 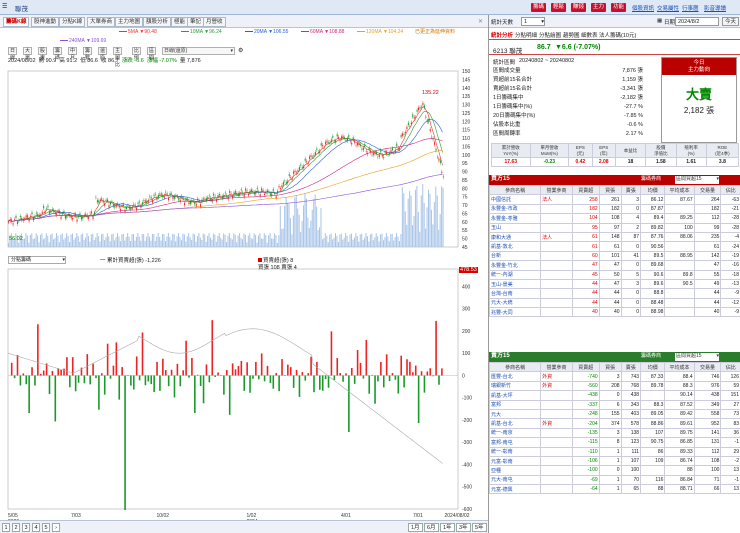 What do you see at coordinates (515, 209) in the screenshot?
I see `broker-name: 永豐金-市政` at bounding box center [515, 209].